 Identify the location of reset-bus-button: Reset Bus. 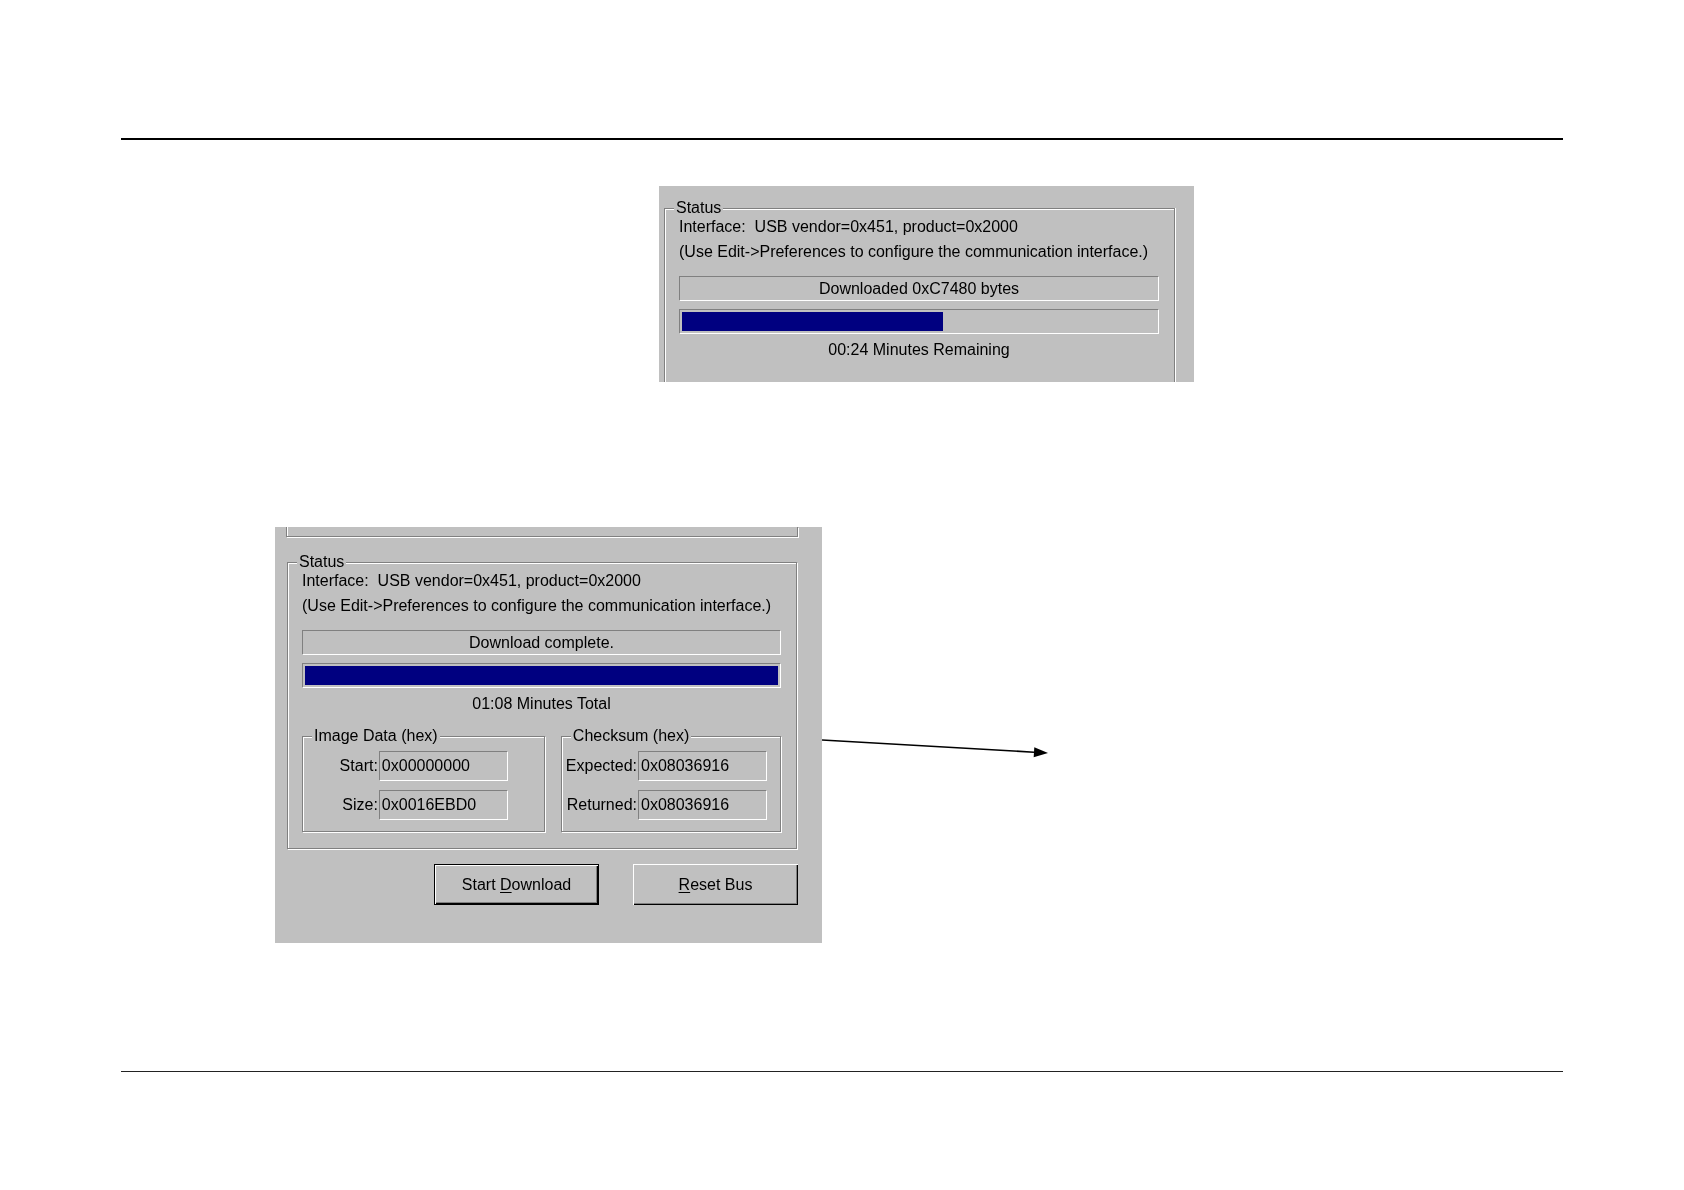
(715, 884).